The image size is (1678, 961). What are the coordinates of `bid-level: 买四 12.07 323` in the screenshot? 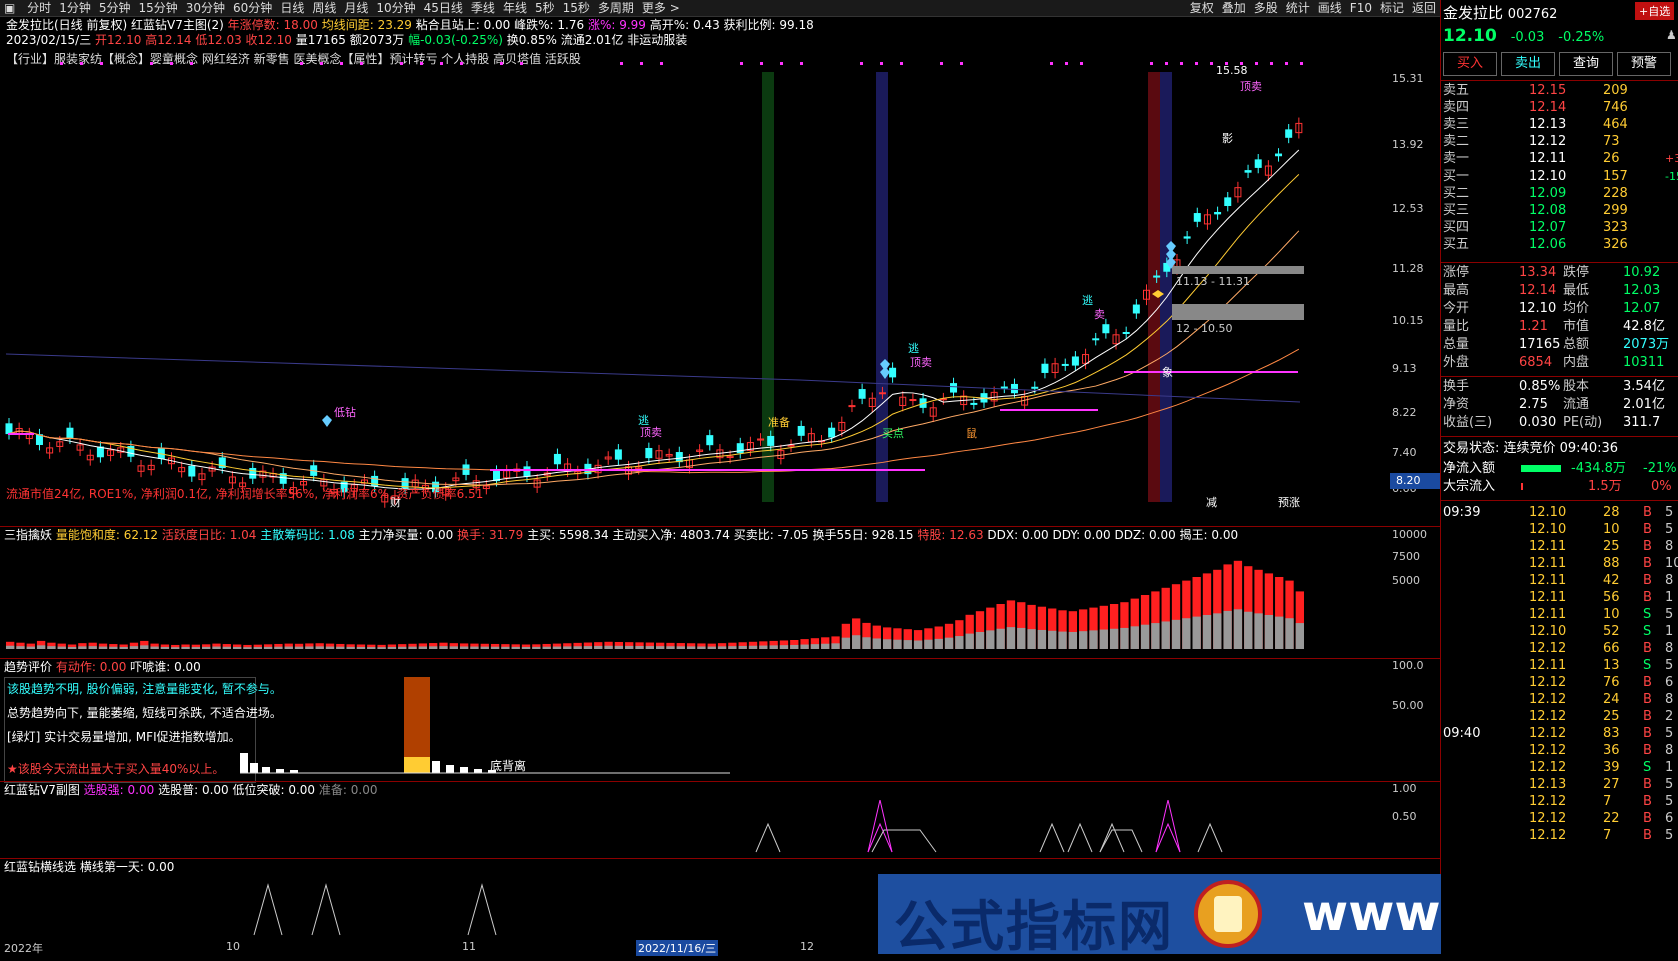 It's located at (1560, 228).